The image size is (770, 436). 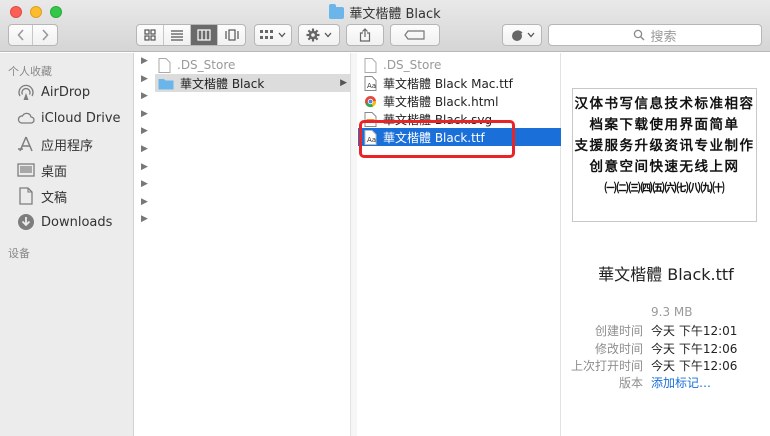 What do you see at coordinates (26, 92) in the screenshot?
I see `airdrop-icon` at bounding box center [26, 92].